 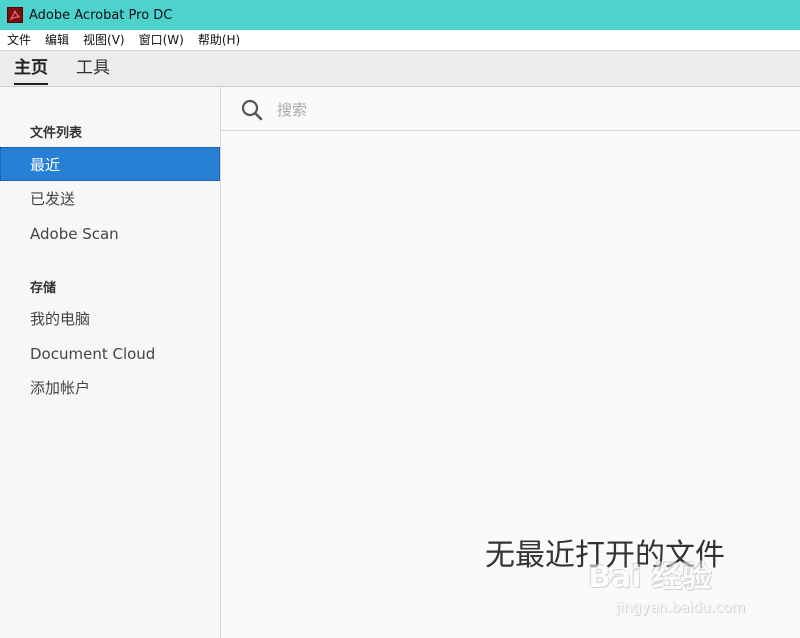 I want to click on menu-view: 视图(V), so click(x=104, y=40).